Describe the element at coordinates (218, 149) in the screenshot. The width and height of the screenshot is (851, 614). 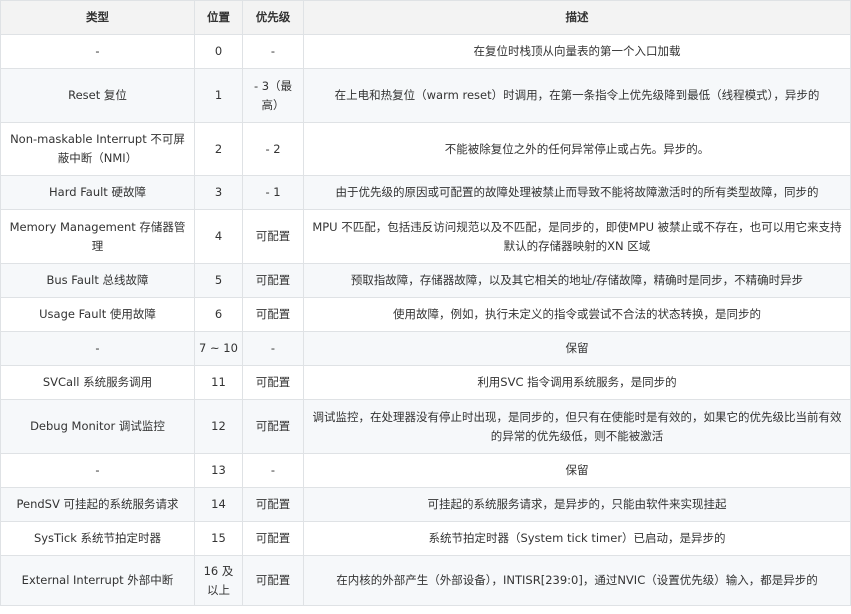
I see `cell-position: 2` at that location.